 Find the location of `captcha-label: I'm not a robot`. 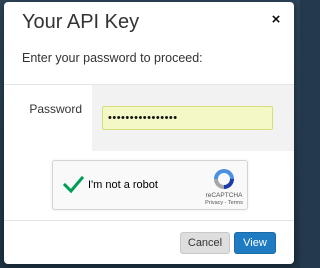

captcha-label: I'm not a robot is located at coordinates (123, 185).